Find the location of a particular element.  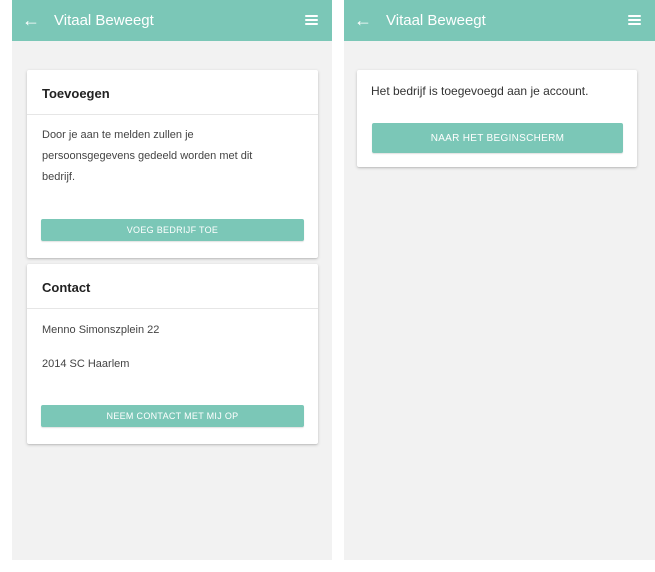

address-line: 2014 SC Haarlem is located at coordinates (86, 364).